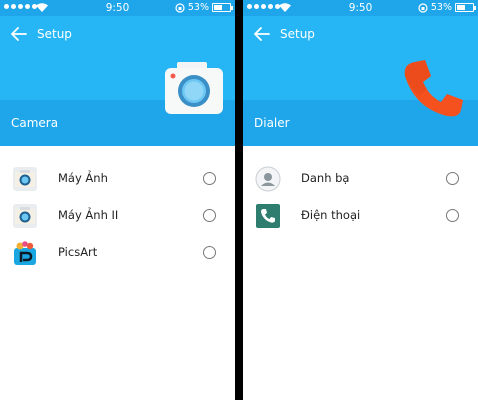 The height and width of the screenshot is (400, 478). I want to click on app-label: PicsArt, so click(78, 252).